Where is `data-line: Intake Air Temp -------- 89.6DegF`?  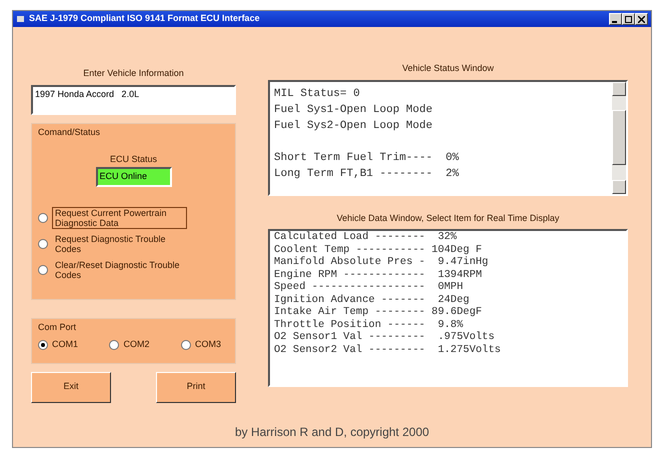
data-line: Intake Air Temp -------- 89.6DegF is located at coordinates (450, 312).